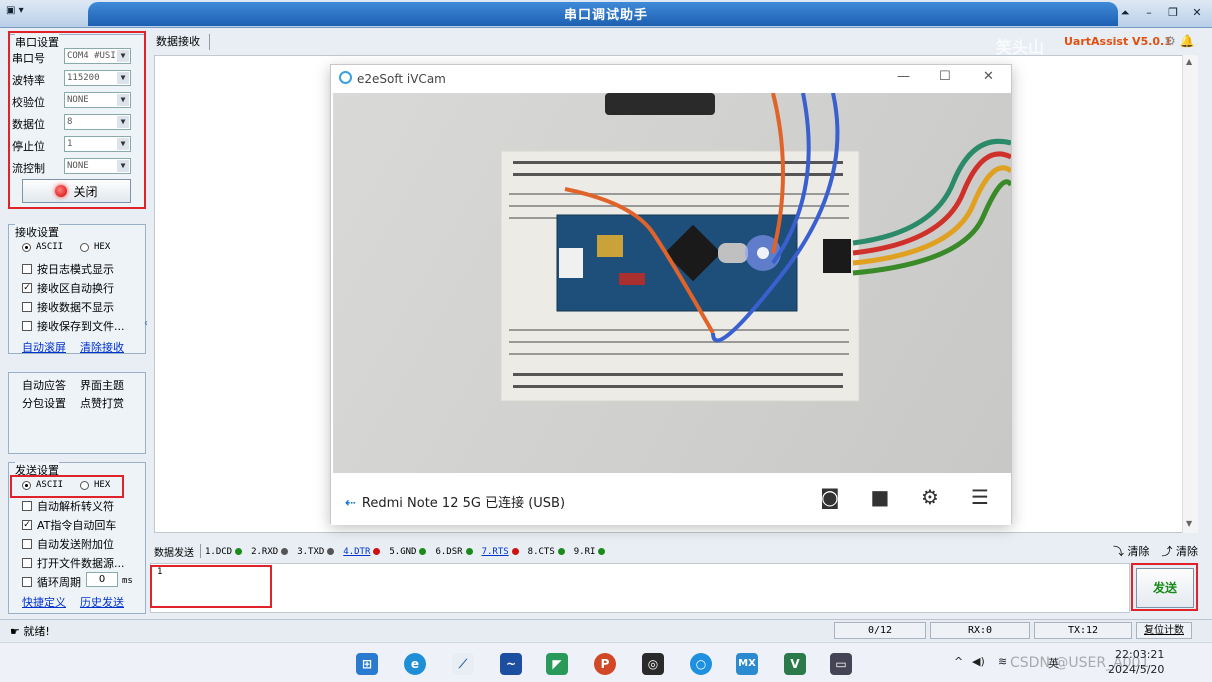  What do you see at coordinates (44, 602) in the screenshot?
I see `quick-define-link: 快捷定义` at bounding box center [44, 602].